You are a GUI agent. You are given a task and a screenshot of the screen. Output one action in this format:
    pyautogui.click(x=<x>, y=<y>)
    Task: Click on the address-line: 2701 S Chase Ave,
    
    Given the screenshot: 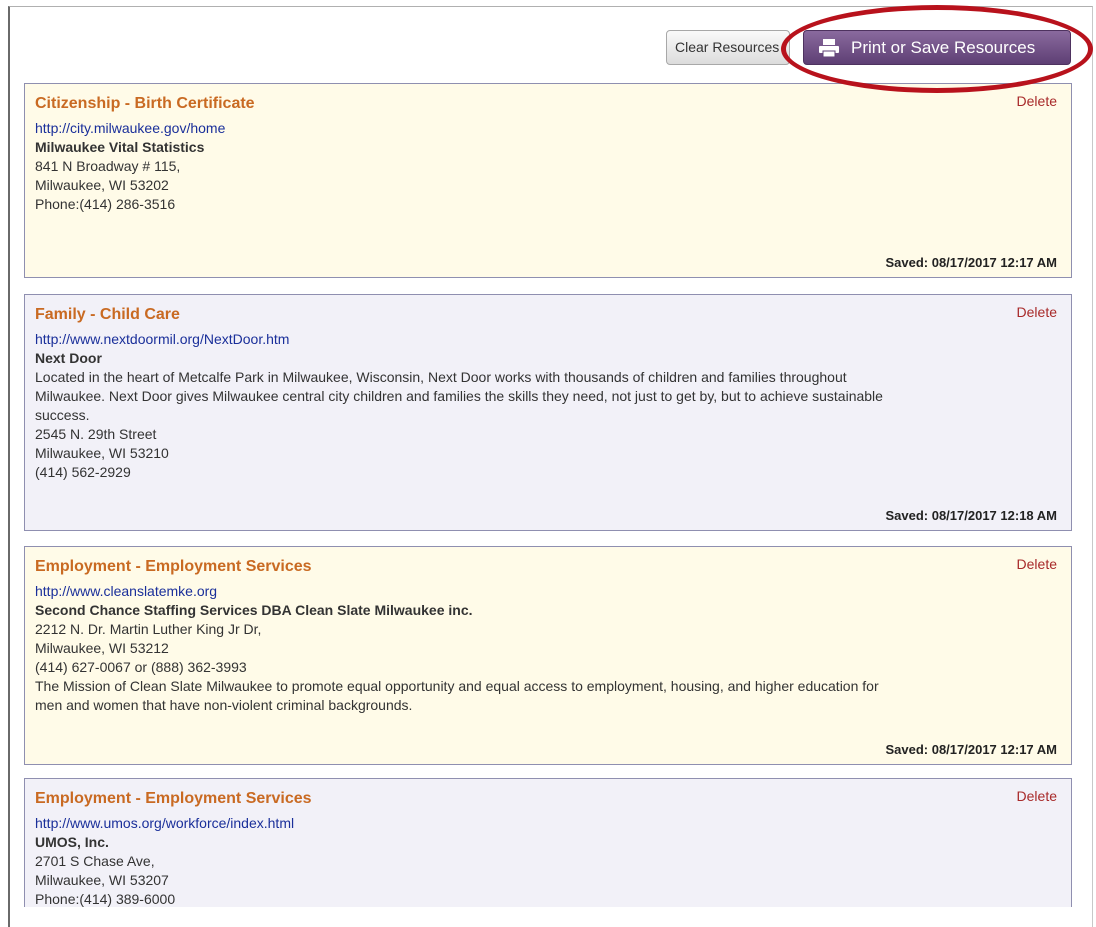 What is the action you would take?
    pyautogui.click(x=95, y=861)
    